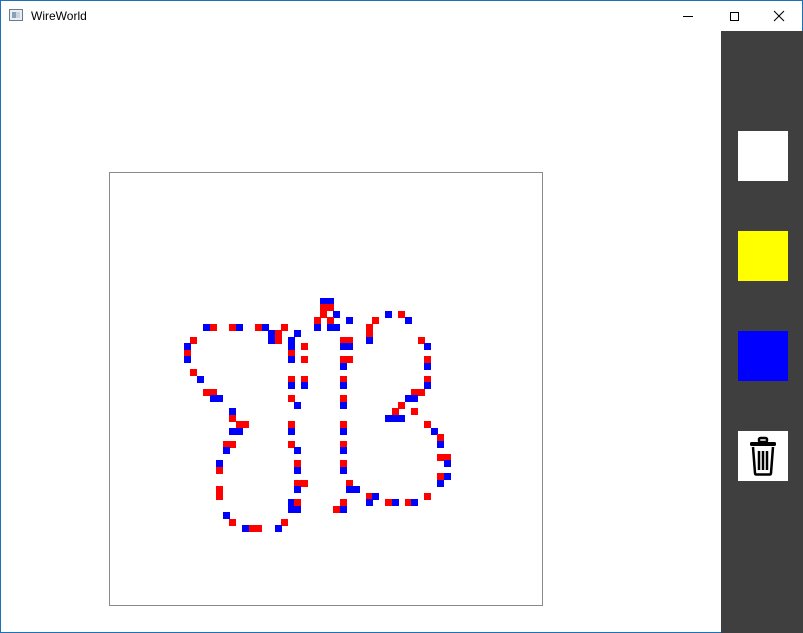  I want to click on tool-sidebar, so click(762, 332).